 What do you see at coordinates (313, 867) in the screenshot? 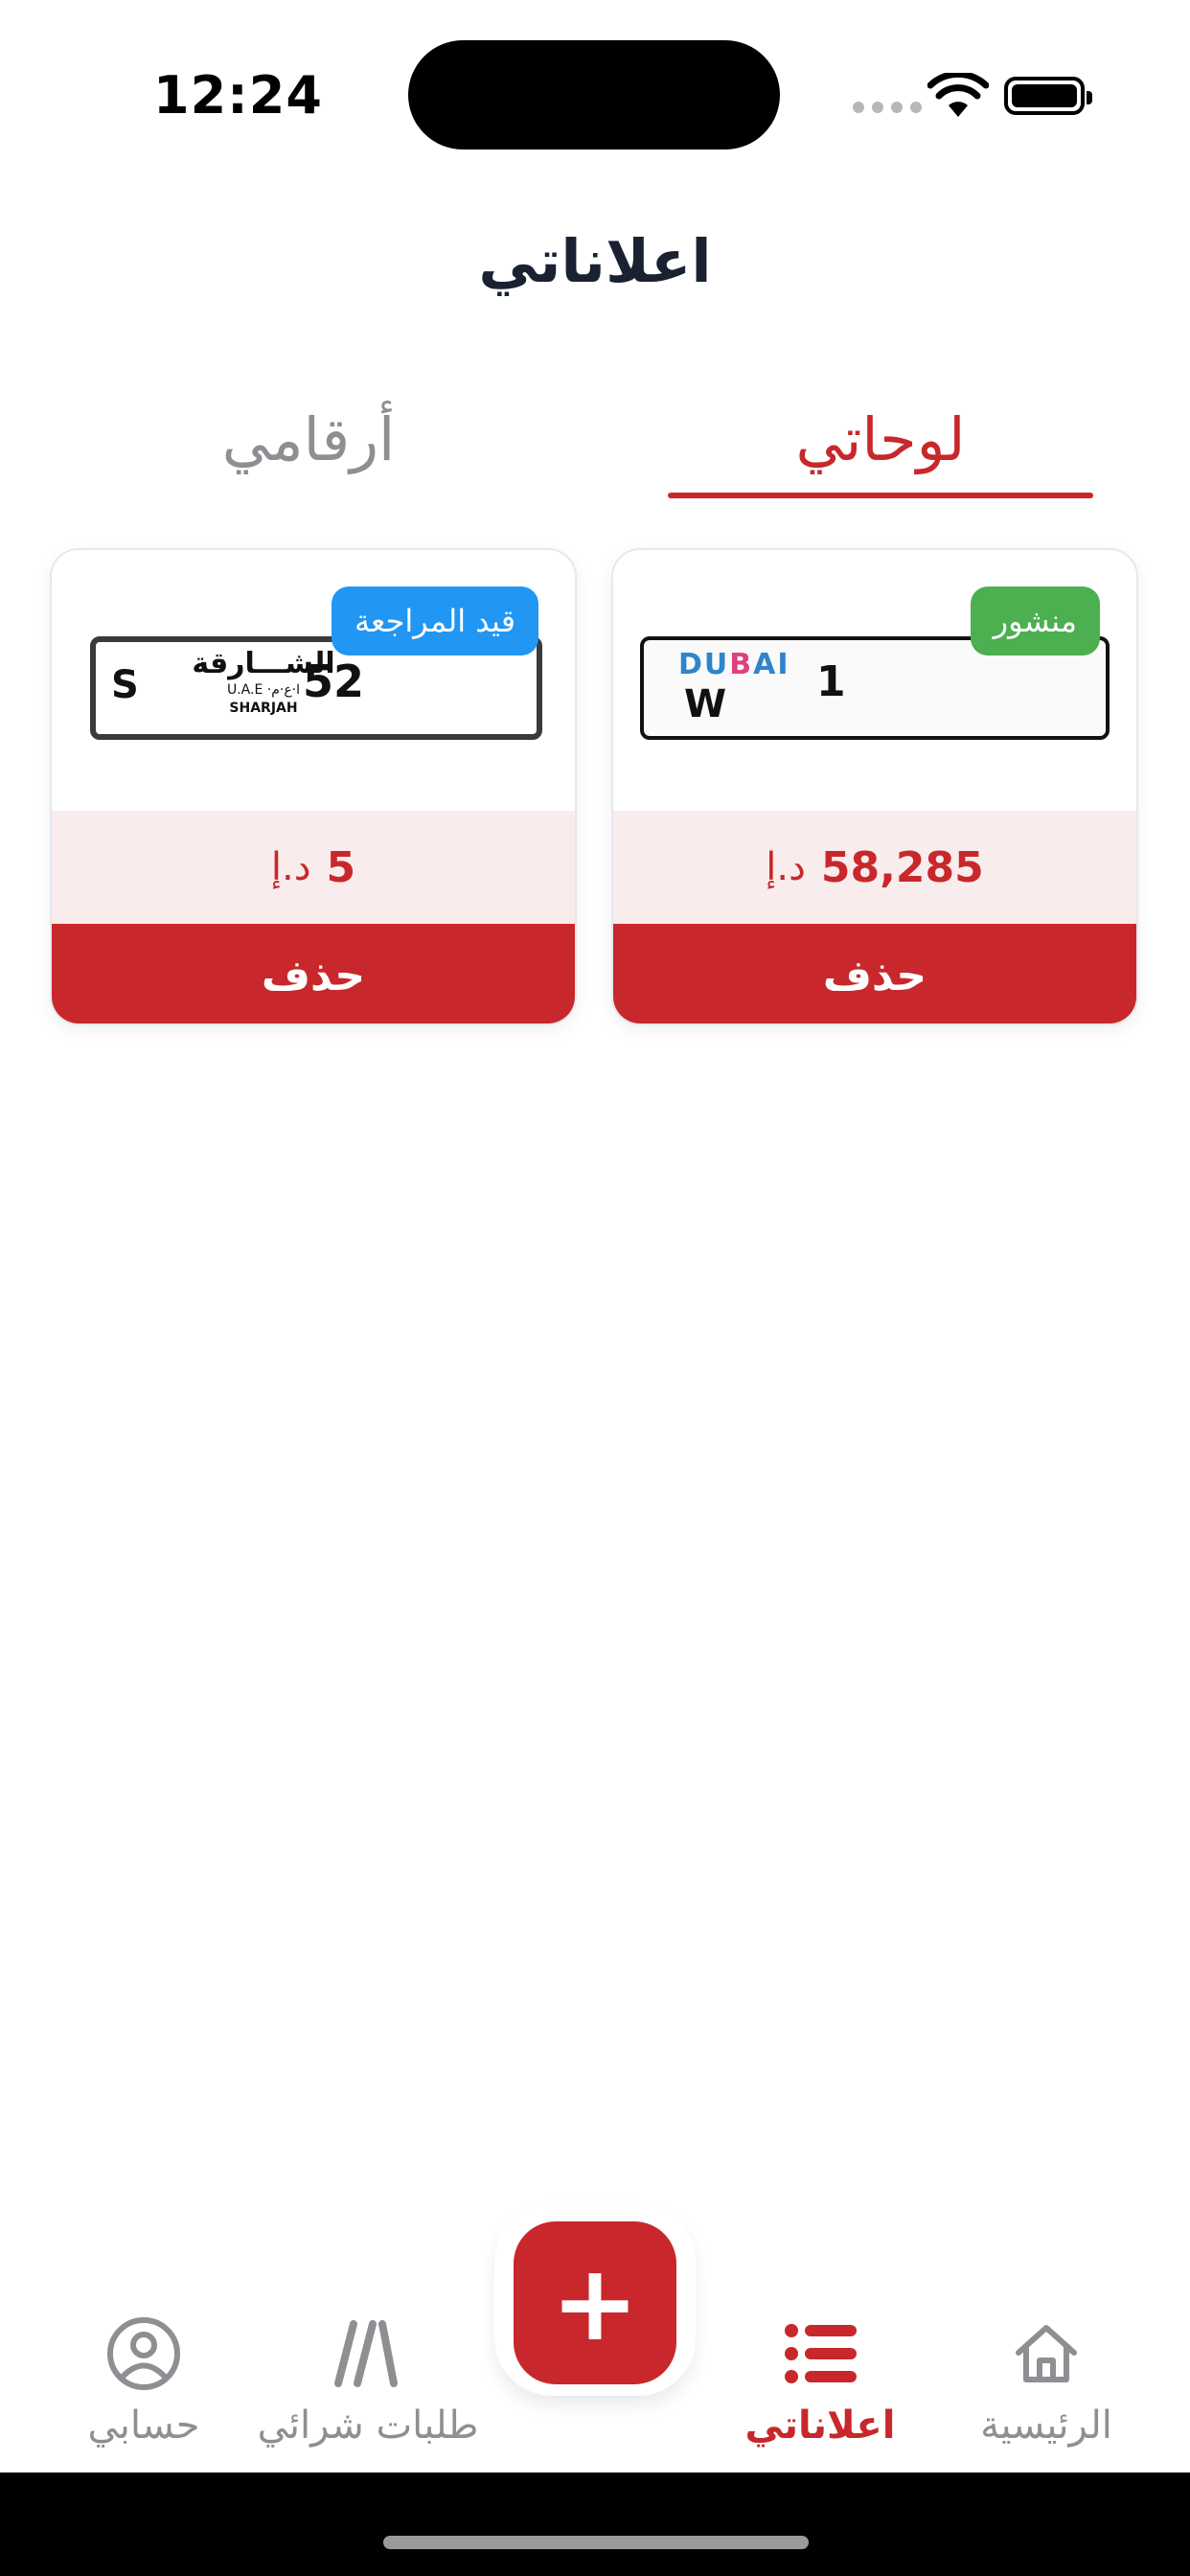
I see `price-row: د.إ 5` at bounding box center [313, 867].